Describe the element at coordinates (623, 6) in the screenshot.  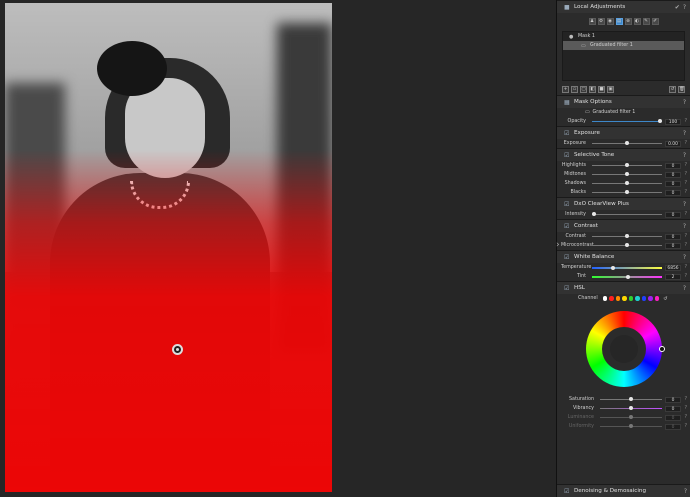
I see `local-adjustments-header: ■ Local Adjustments ✔ ?` at that location.